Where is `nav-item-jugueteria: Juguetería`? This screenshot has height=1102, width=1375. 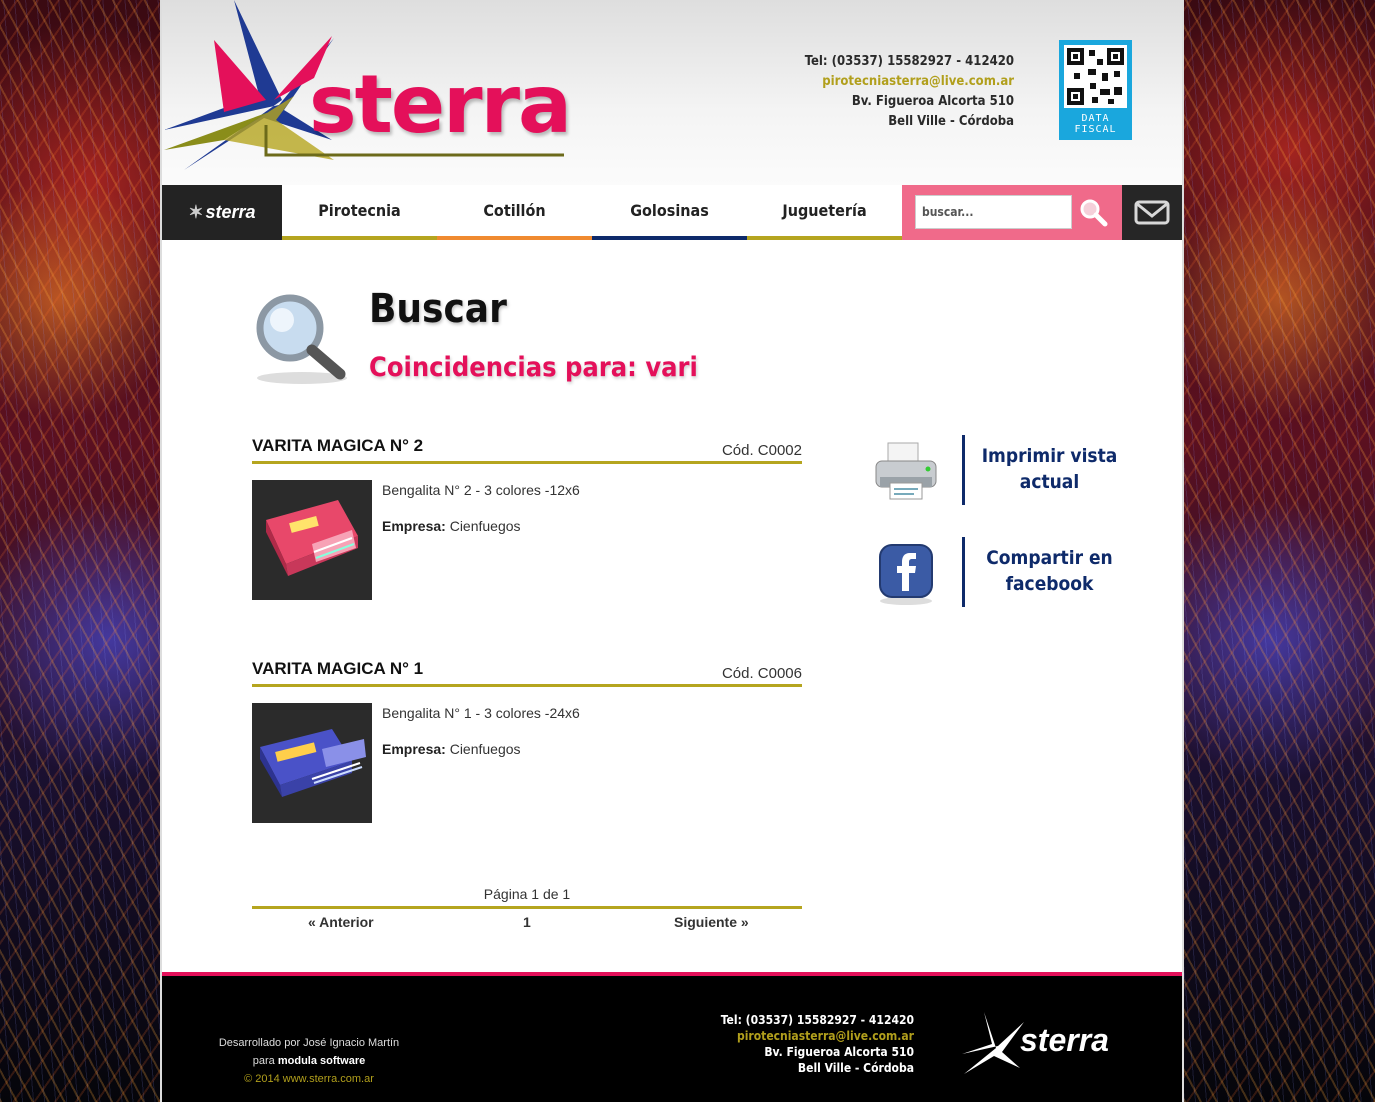 nav-item-jugueteria: Juguetería is located at coordinates (824, 212).